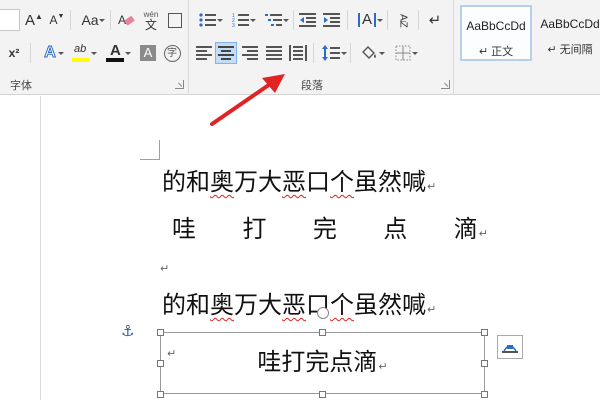 Image resolution: width=600 pixels, height=400 pixels. What do you see at coordinates (270, 182) in the screenshot?
I see `character: 大` at bounding box center [270, 182].